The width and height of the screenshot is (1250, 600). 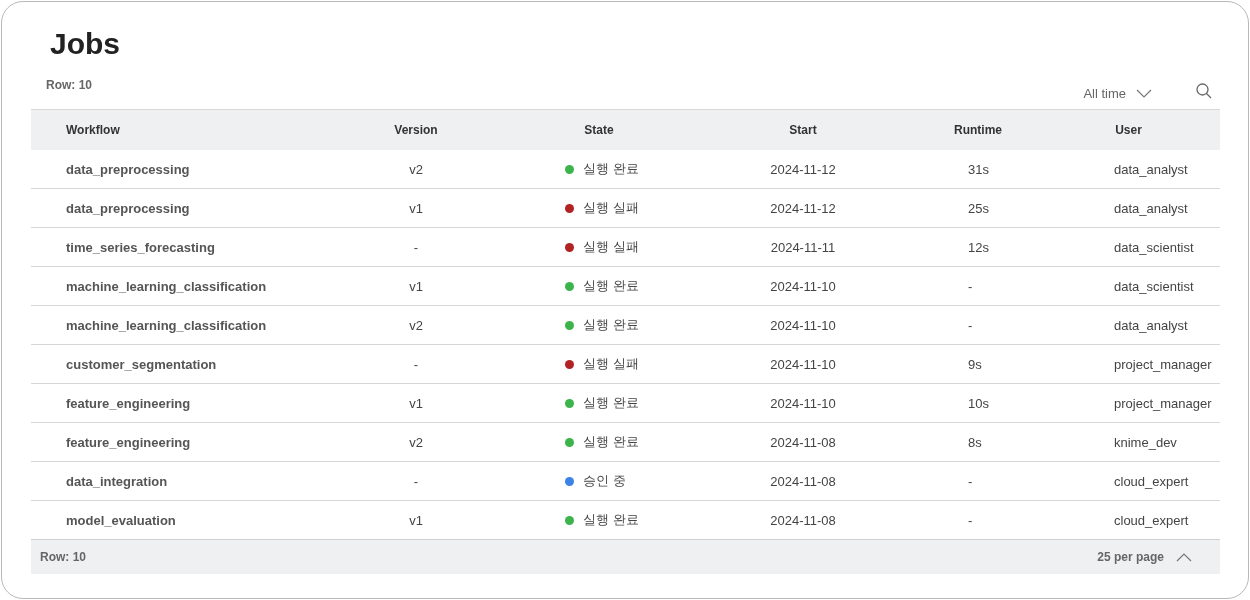 What do you see at coordinates (803, 247) in the screenshot?
I see `start-date: 2024-11-11` at bounding box center [803, 247].